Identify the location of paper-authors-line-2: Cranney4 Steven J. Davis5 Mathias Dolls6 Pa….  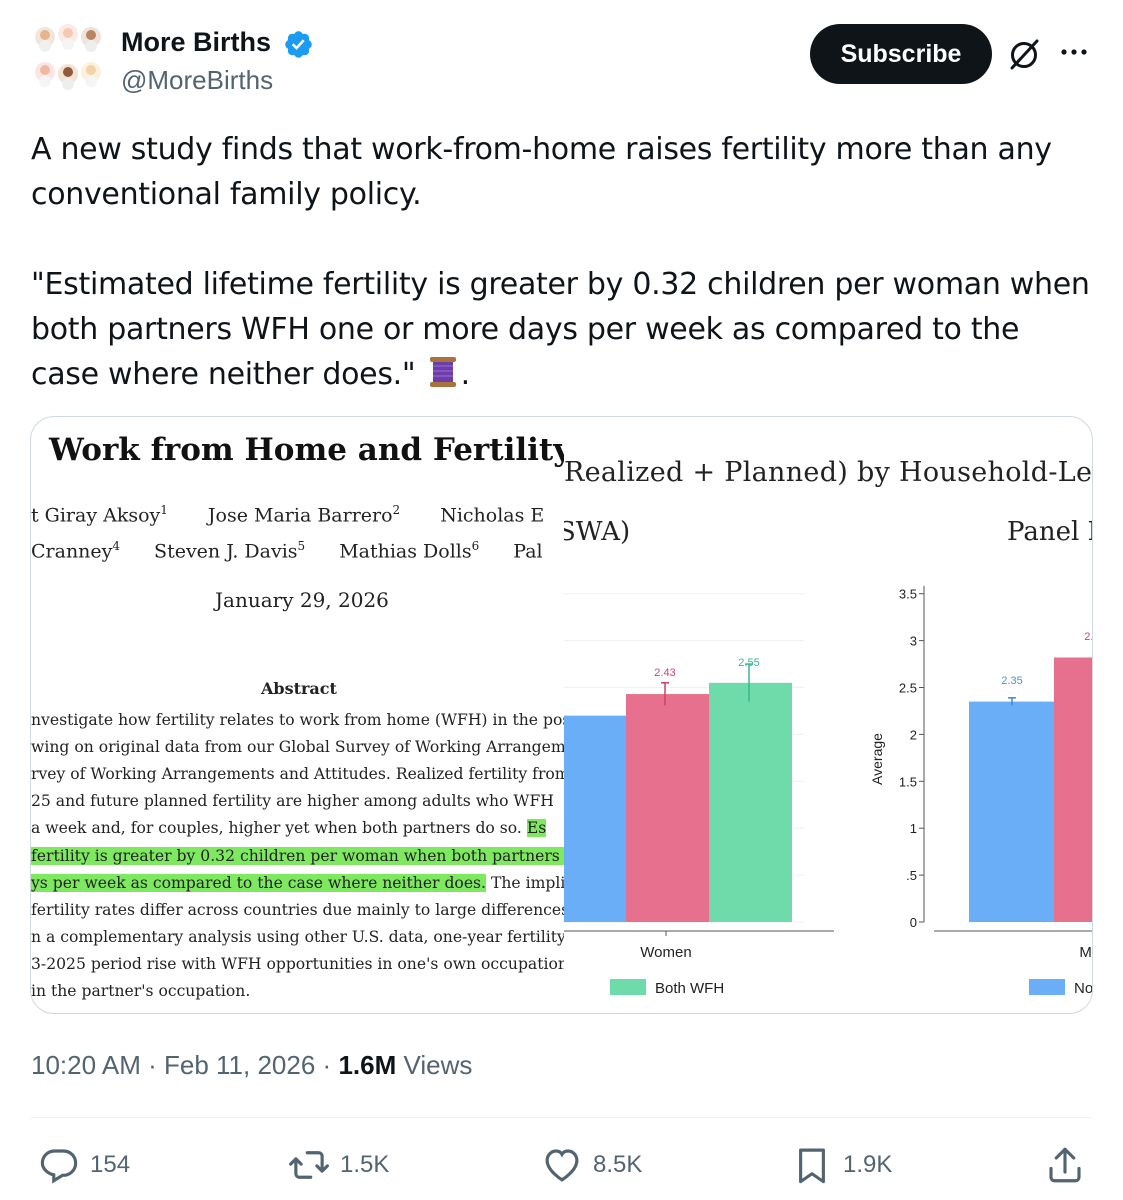
(287, 550).